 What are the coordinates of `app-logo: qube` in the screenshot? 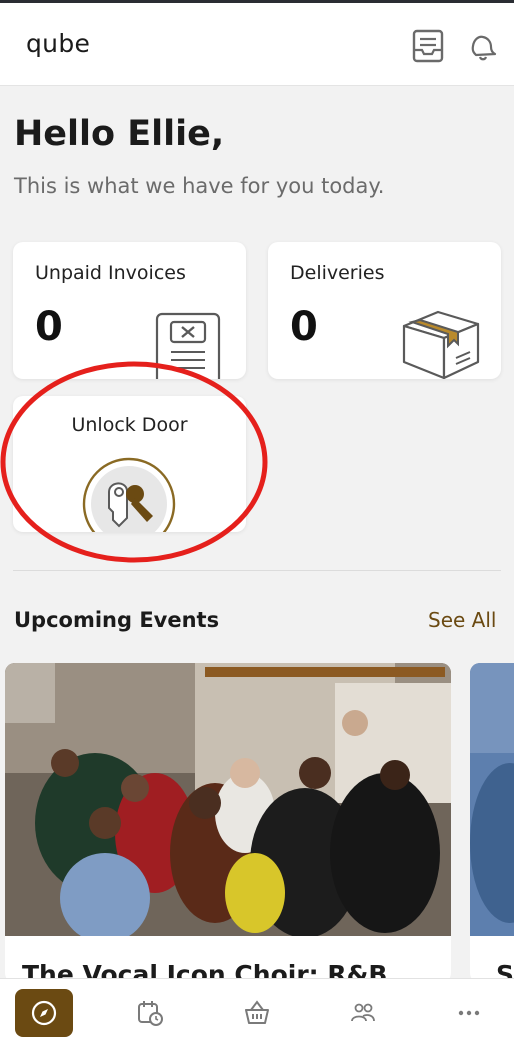 It's located at (58, 43).